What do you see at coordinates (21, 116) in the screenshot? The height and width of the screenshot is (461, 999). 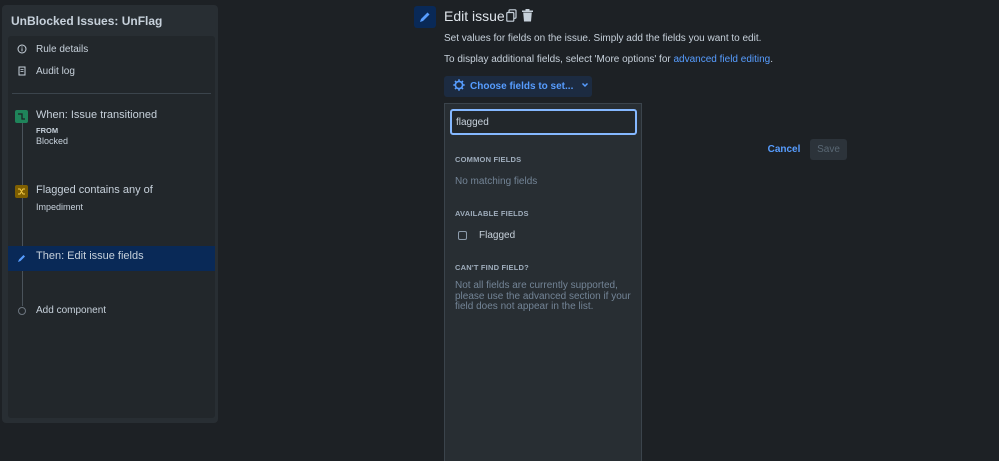 I see `transition-icon` at bounding box center [21, 116].